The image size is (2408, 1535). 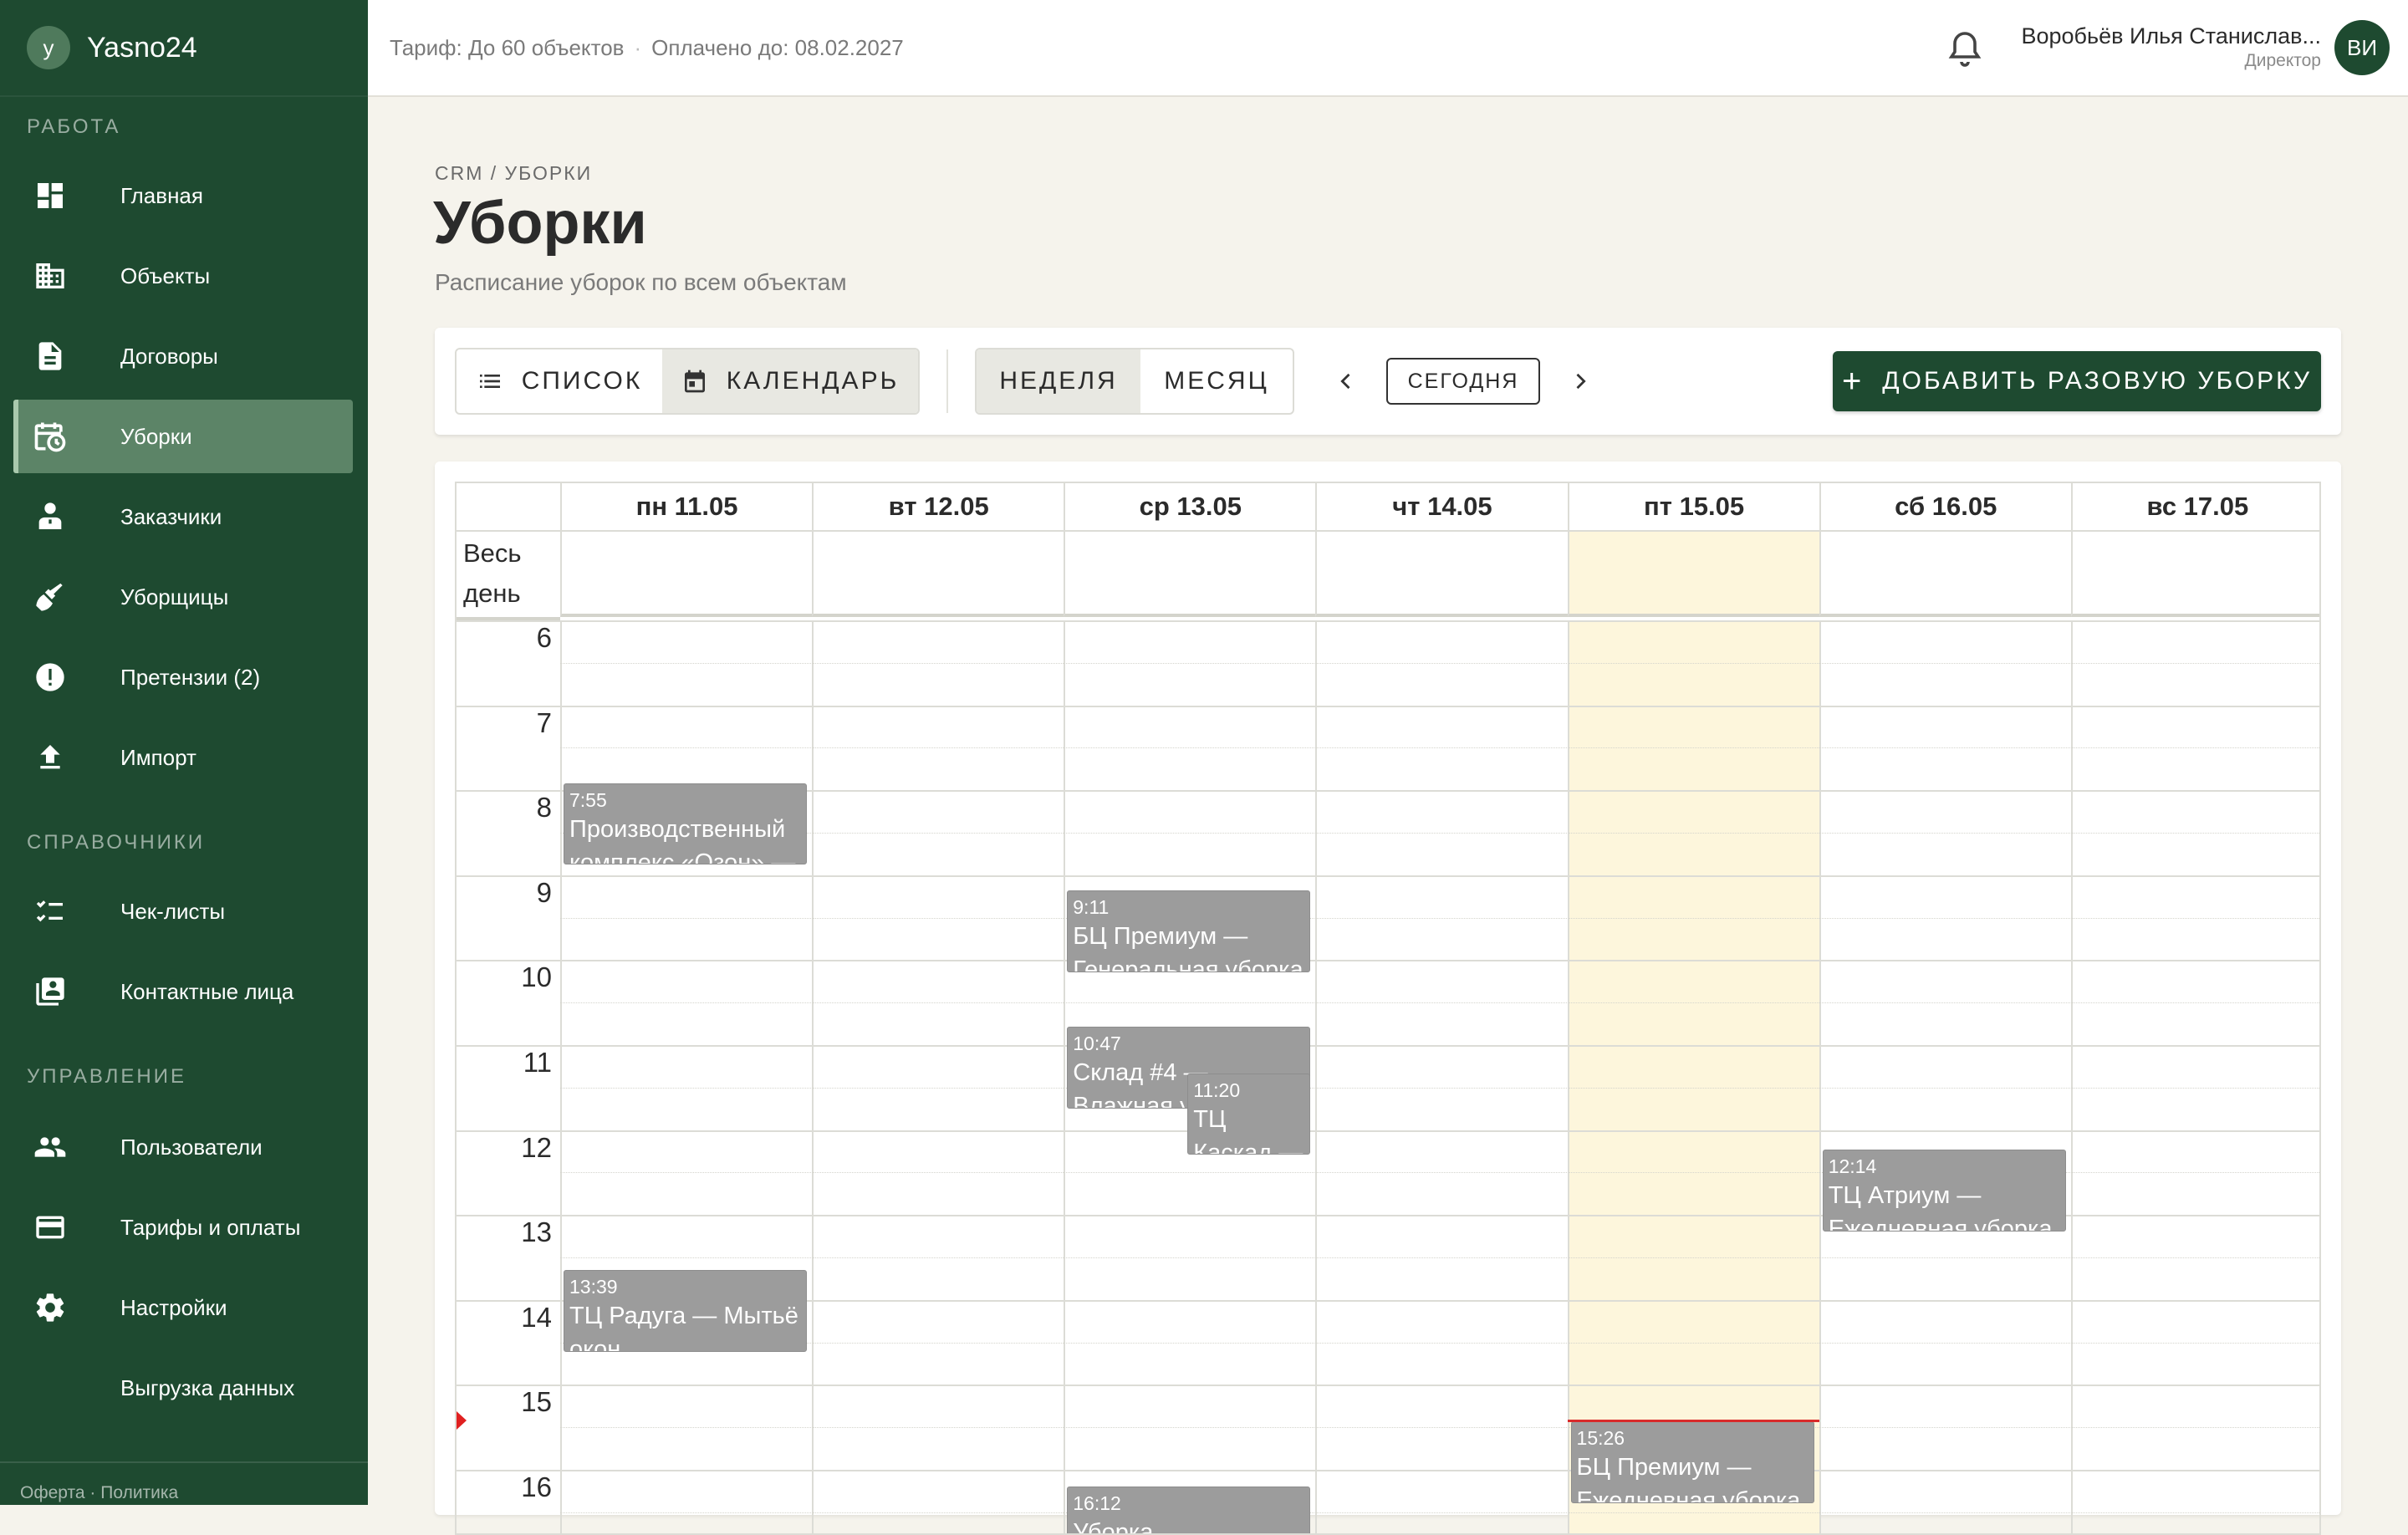 I want to click on event-block: 16:12 Уборка, so click(x=1189, y=1510).